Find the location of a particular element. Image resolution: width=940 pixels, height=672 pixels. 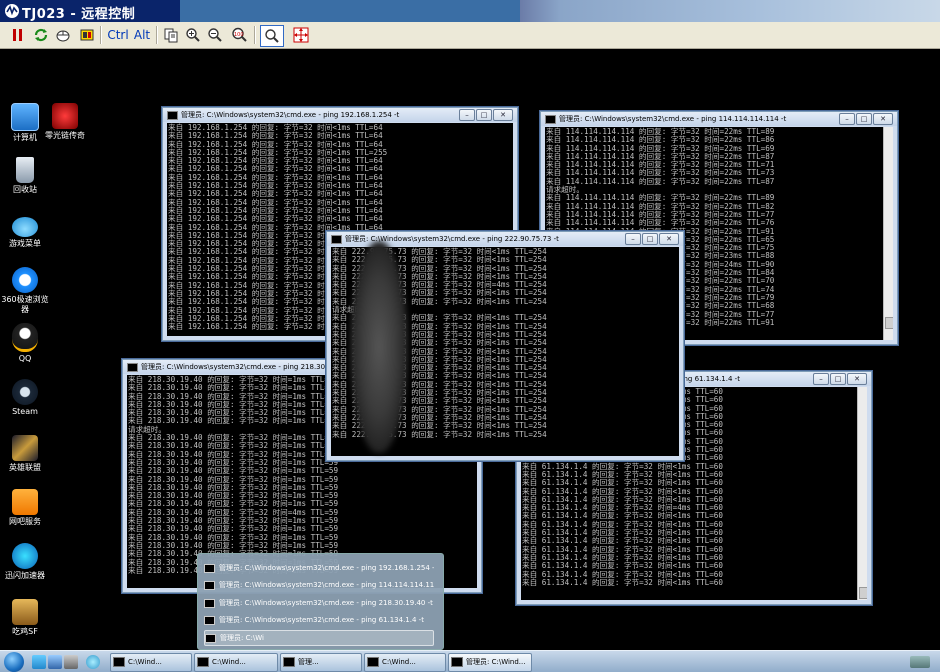

desktop-icon-label: Steam is located at coordinates (25, 411).